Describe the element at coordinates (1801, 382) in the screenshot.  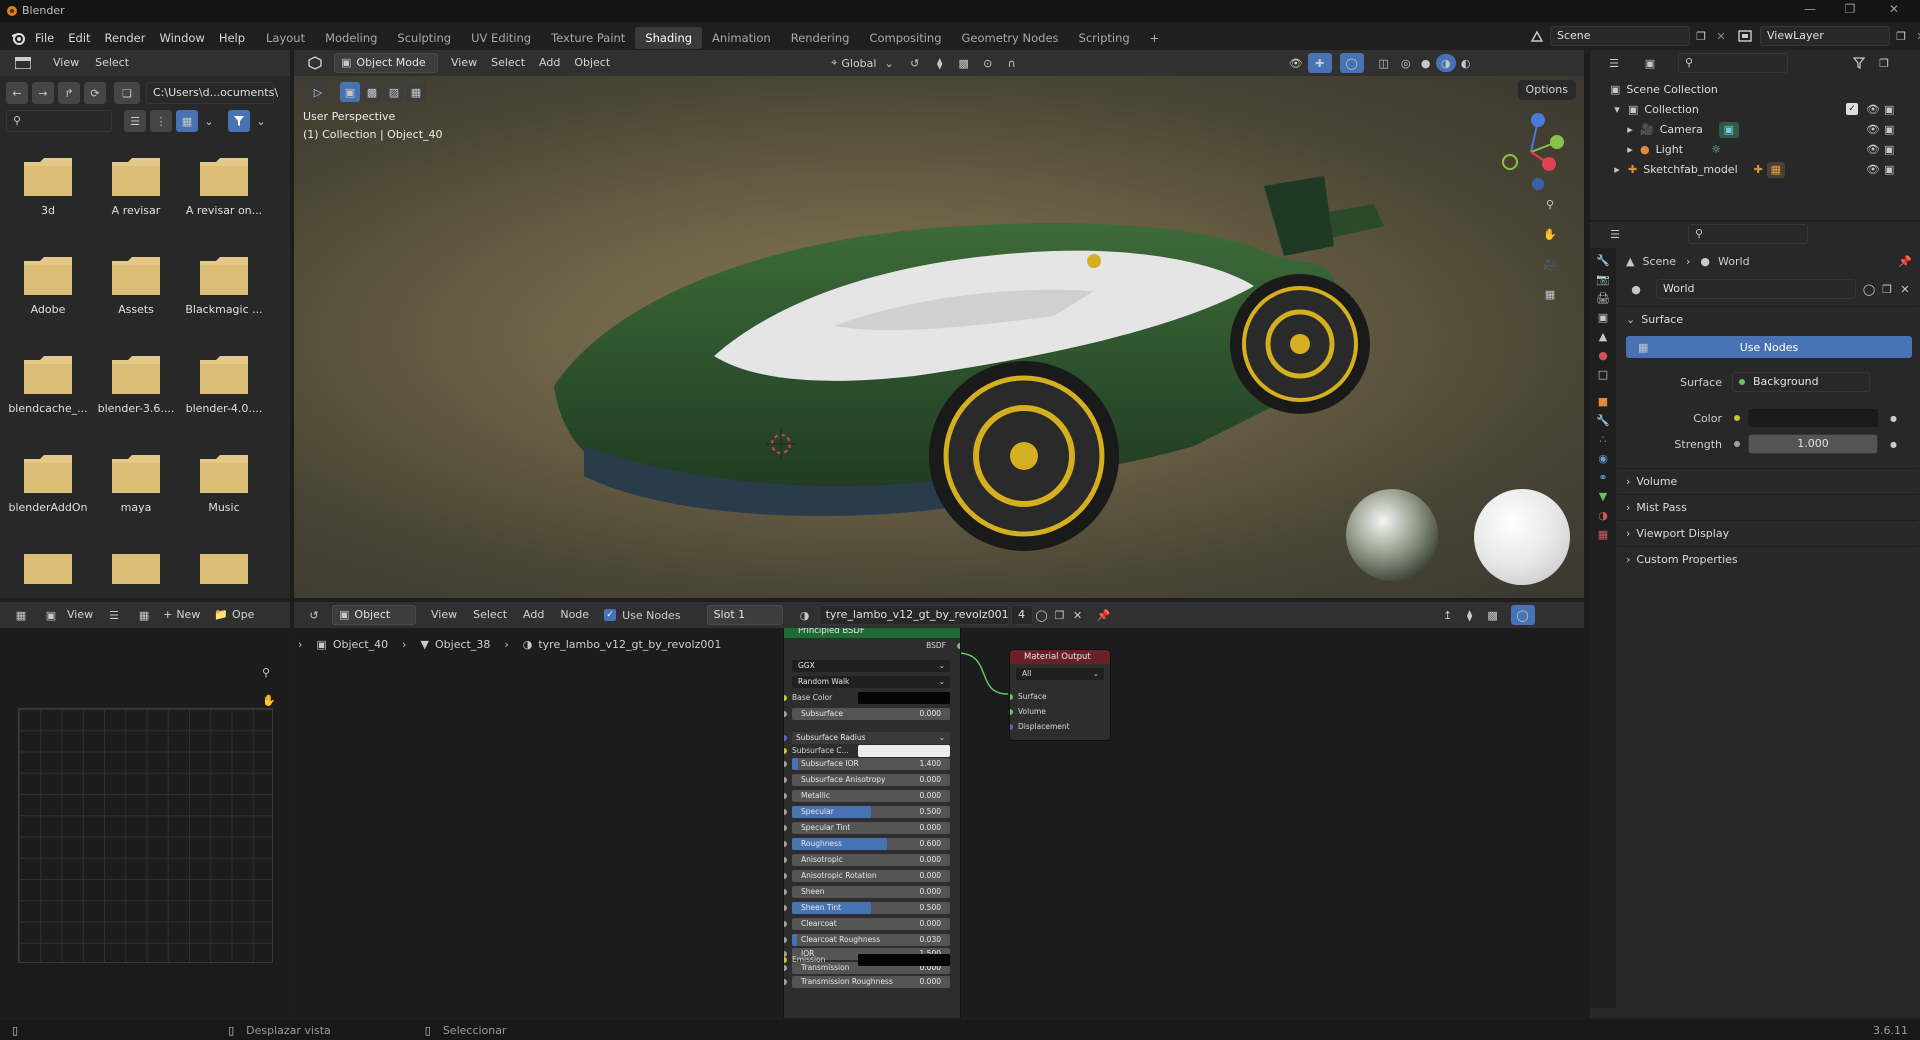
I see `surface-shader-selector: Background` at that location.